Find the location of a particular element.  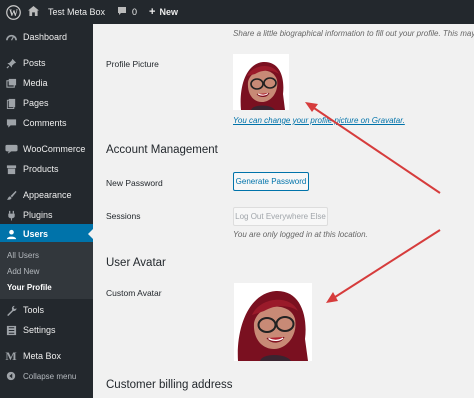

sidebar-item-woocommerce: WooCommerce is located at coordinates (46, 149).